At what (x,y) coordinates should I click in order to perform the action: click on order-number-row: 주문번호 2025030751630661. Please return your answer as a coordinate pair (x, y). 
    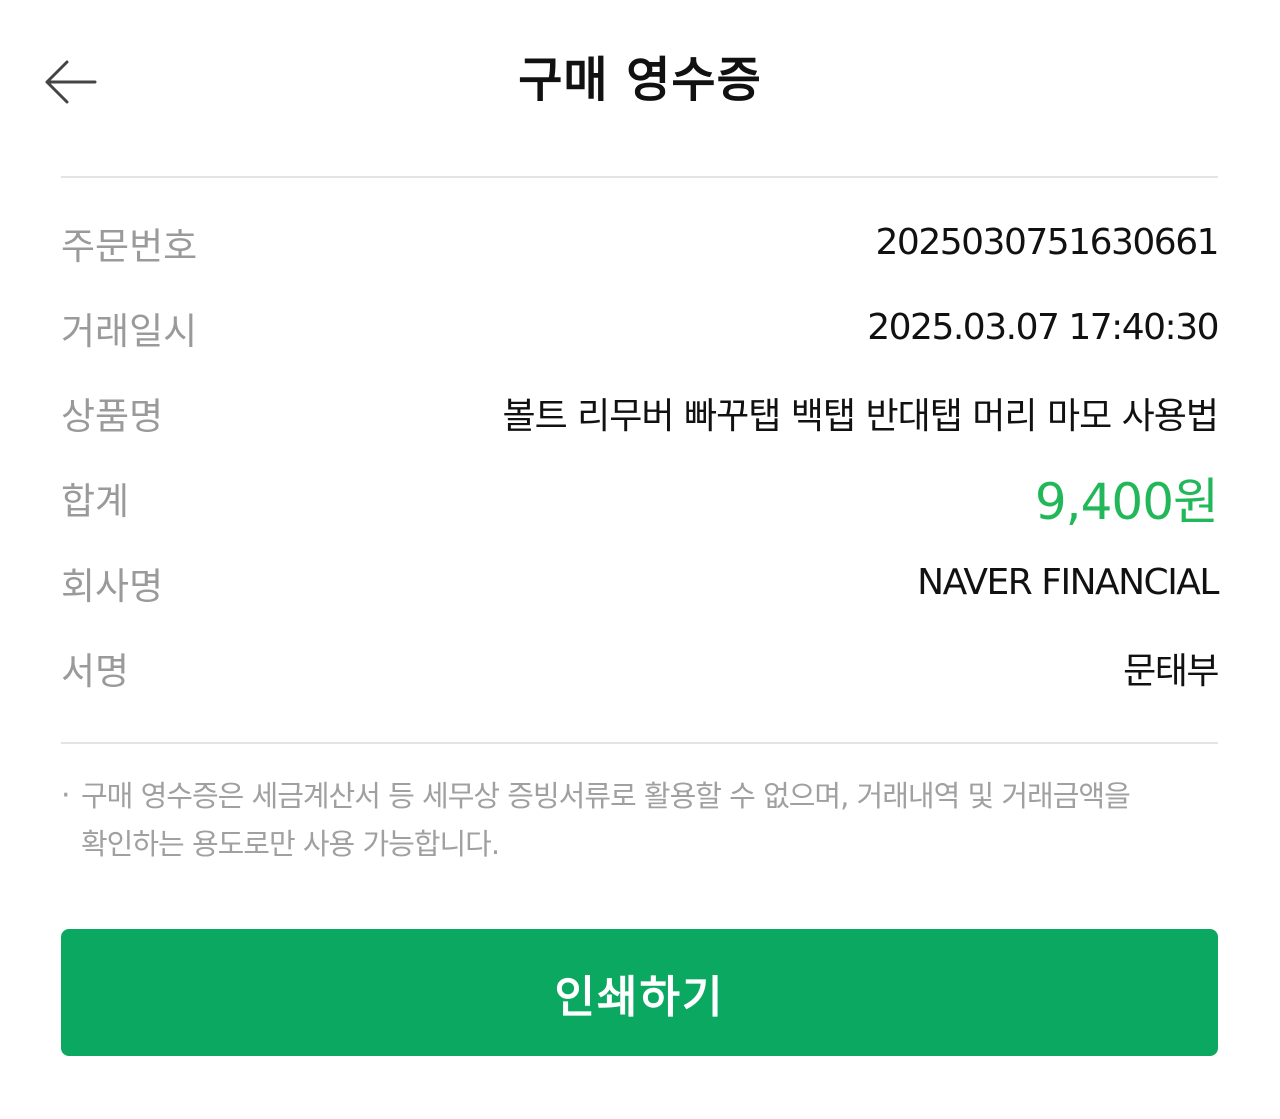
    Looking at the image, I should click on (640, 242).